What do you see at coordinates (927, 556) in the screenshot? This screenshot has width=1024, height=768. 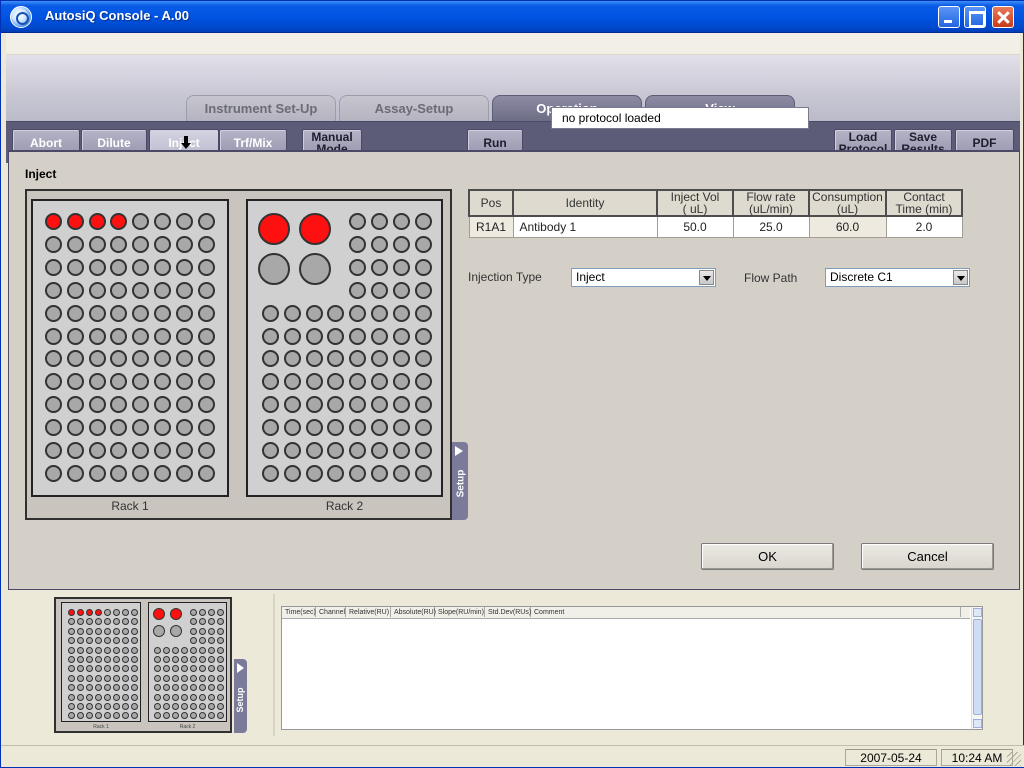 I see `cancel-button: Cancel` at bounding box center [927, 556].